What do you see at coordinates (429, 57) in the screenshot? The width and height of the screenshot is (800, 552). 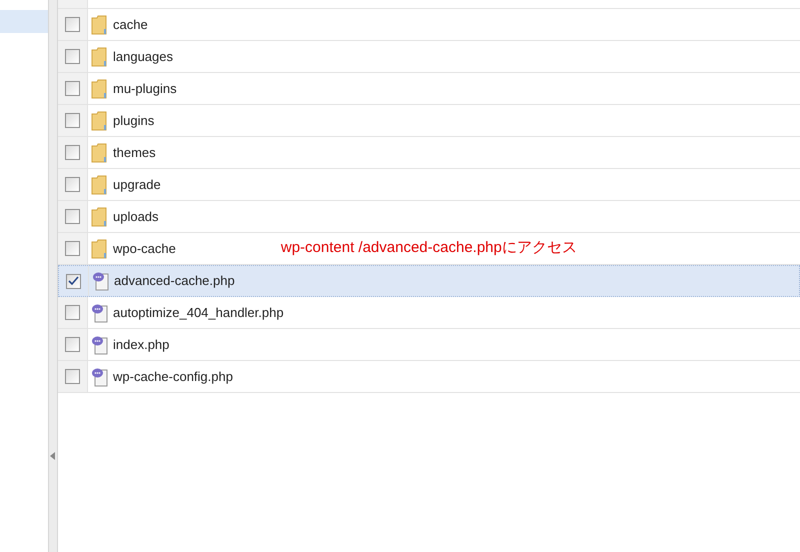 I see `file-row: languages` at bounding box center [429, 57].